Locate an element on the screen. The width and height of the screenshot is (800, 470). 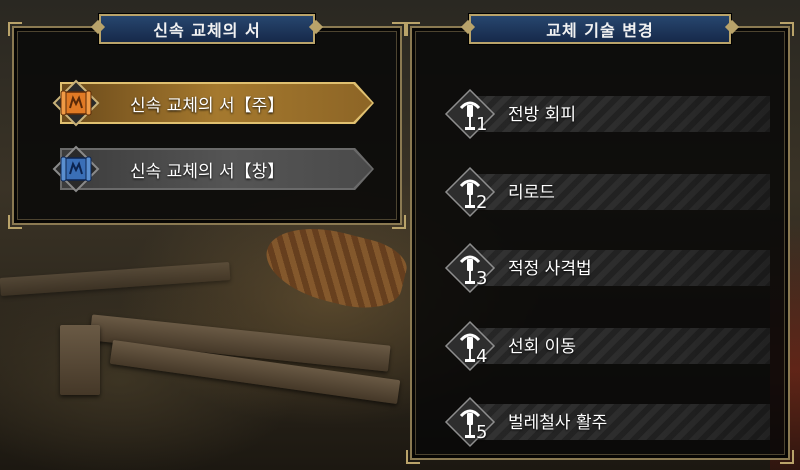
skill-label: 리로드 is located at coordinates (531, 193).